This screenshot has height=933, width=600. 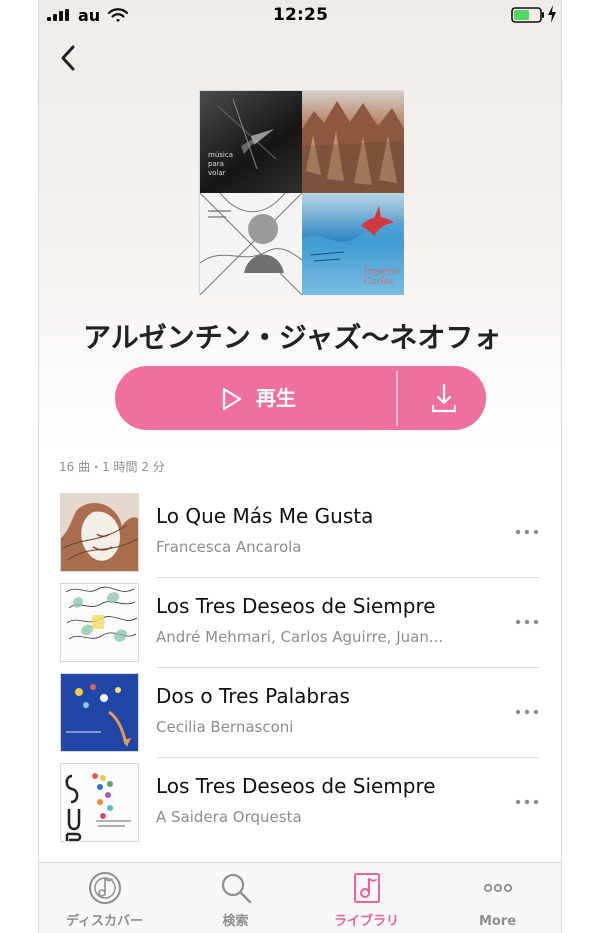 What do you see at coordinates (232, 399) in the screenshot?
I see `play-icon` at bounding box center [232, 399].